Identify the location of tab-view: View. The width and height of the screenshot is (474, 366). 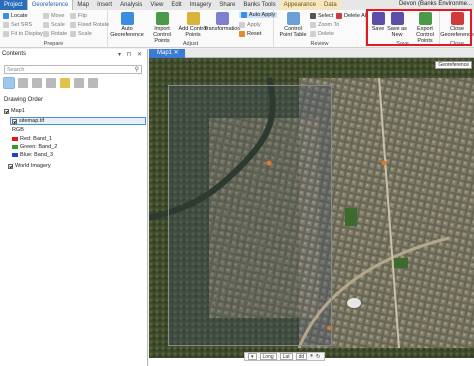
(156, 5).